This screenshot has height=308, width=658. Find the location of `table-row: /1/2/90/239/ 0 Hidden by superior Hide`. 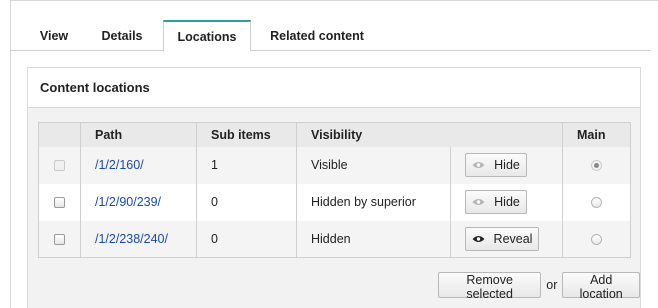

table-row: /1/2/90/239/ 0 Hidden by superior Hide is located at coordinates (334, 202).